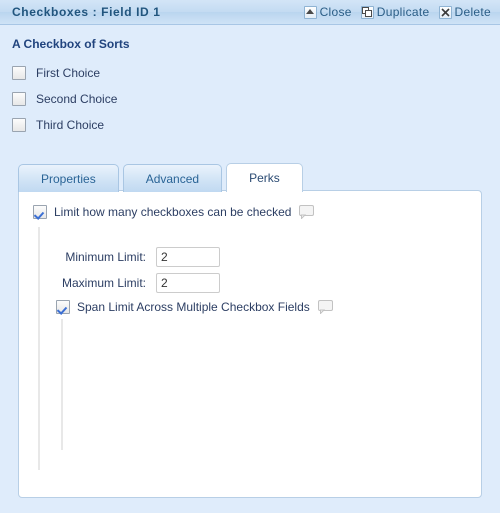  Describe the element at coordinates (39, 348) in the screenshot. I see `indent-guide-outer` at that location.